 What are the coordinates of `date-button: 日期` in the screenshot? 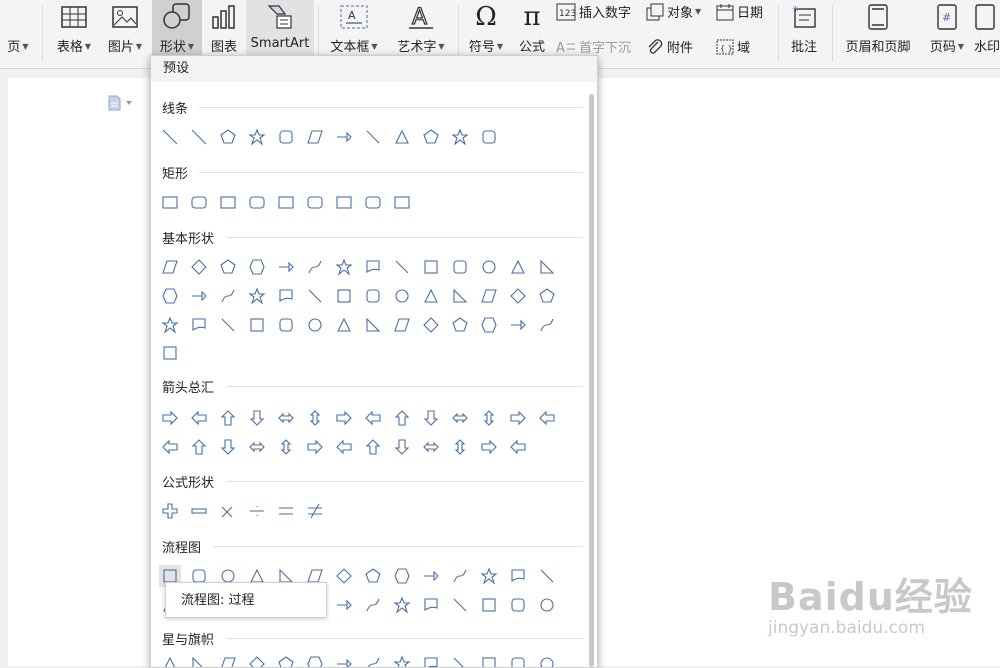 It's located at (739, 11).